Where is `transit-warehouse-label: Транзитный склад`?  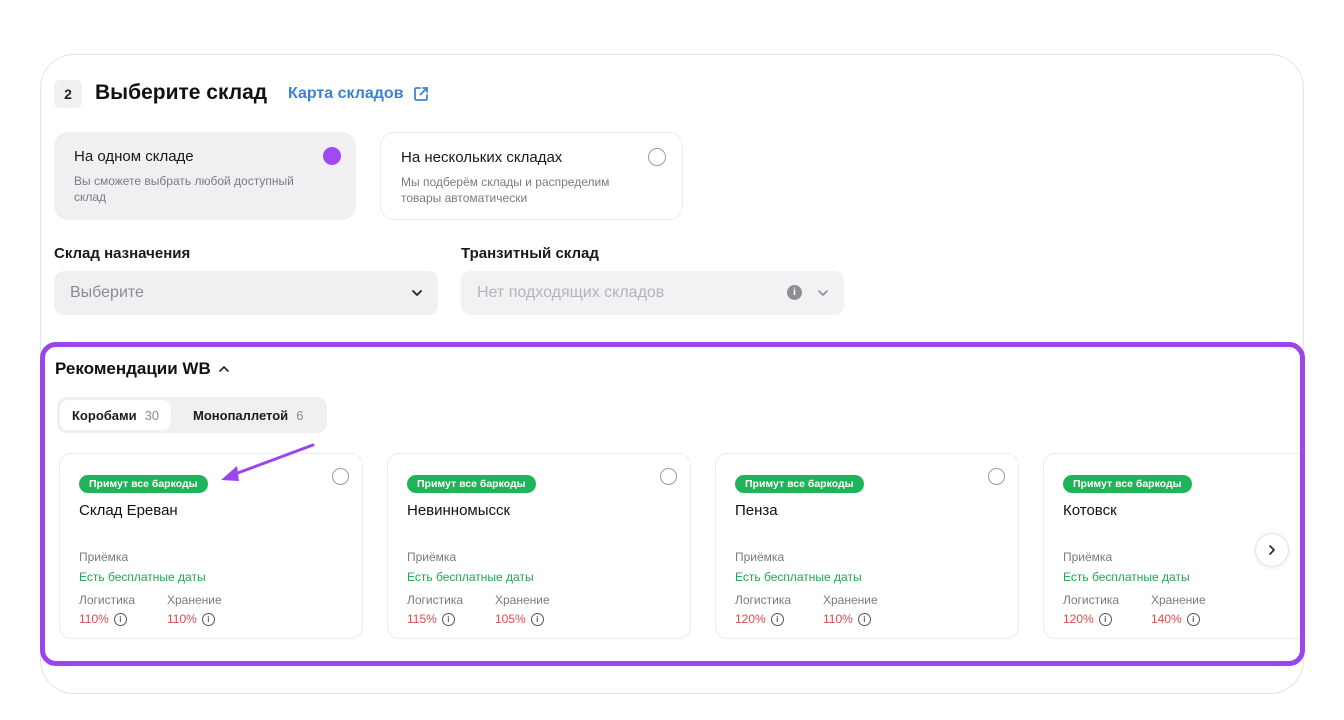
transit-warehouse-label: Транзитный склад is located at coordinates (530, 253).